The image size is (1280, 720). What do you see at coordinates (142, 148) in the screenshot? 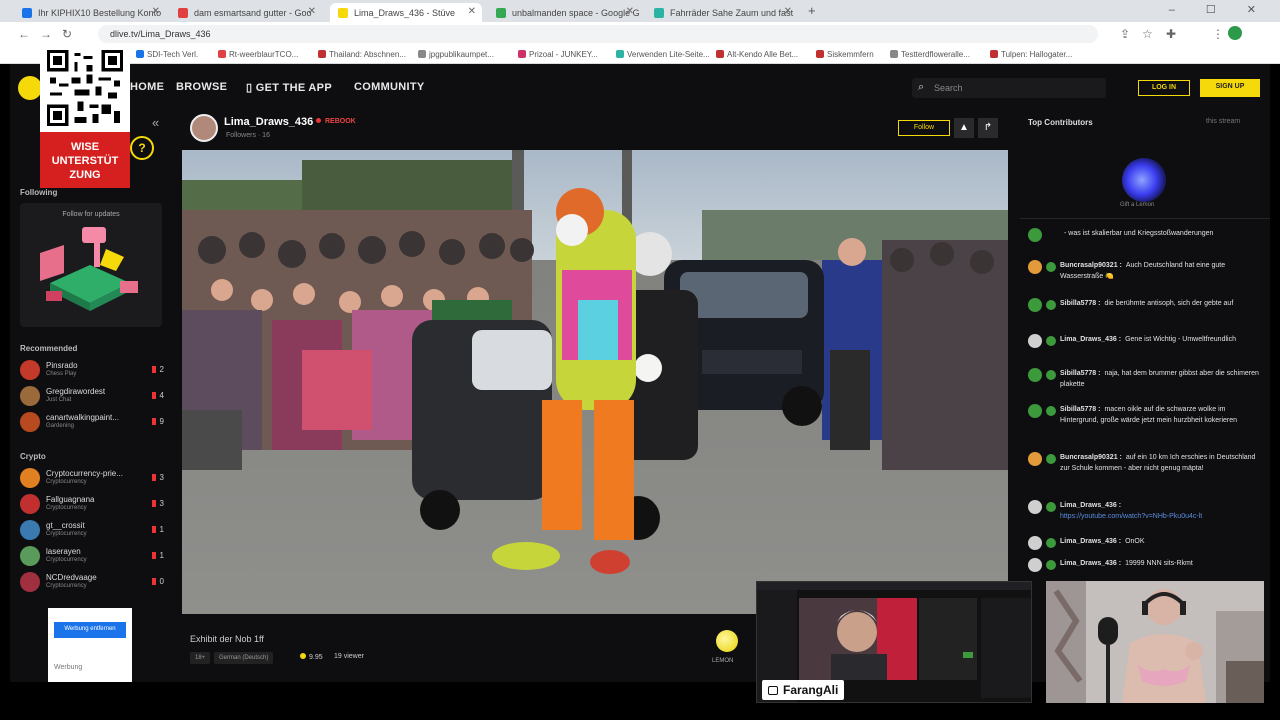
I see `help-icon: ?` at bounding box center [142, 148].